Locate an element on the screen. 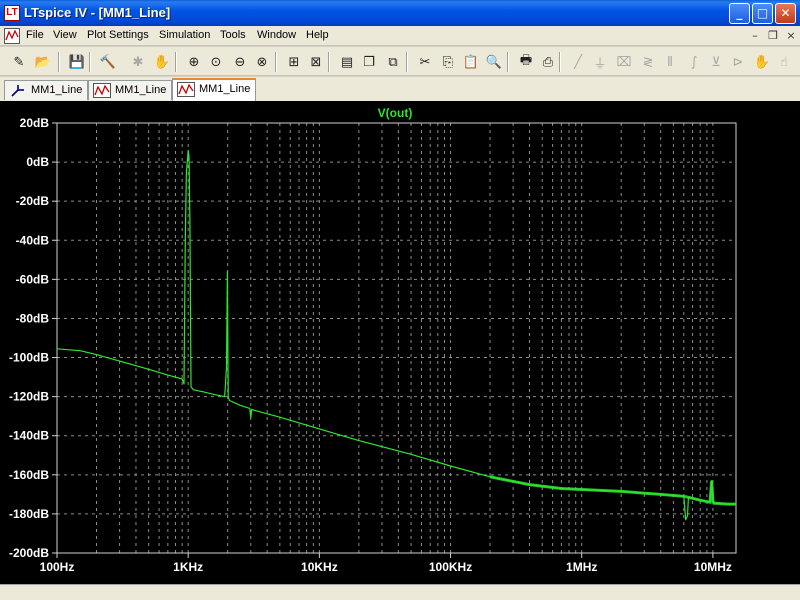 This screenshot has height=600, width=800. toolbar: ✎ 📂 💾 🔨 ✱ ✋ ⊕ ⊙ ⊖ ⊗ ⊞ ⊠ ▤ ❐ ⧉ ✂ ⎘ 📋 🔍 🖶 ⎙ ╱ ⏚ ⌧ ≷ ⫴ ∫ ⊻ ⊳ ✋ ☝ is located at coordinates (400, 61).